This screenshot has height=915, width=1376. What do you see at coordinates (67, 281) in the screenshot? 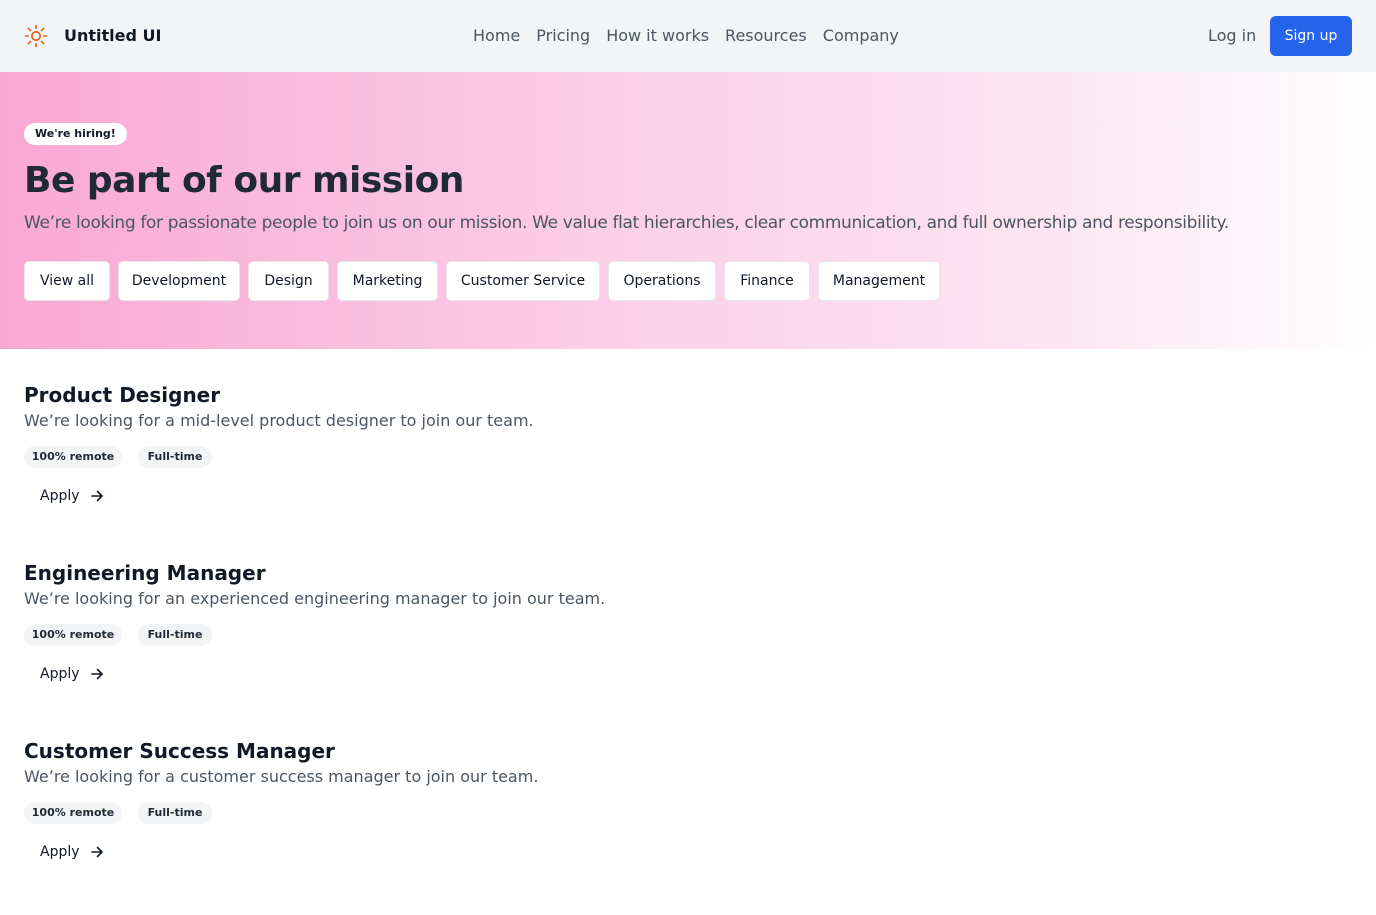
I see `filter-view-all: View all` at bounding box center [67, 281].